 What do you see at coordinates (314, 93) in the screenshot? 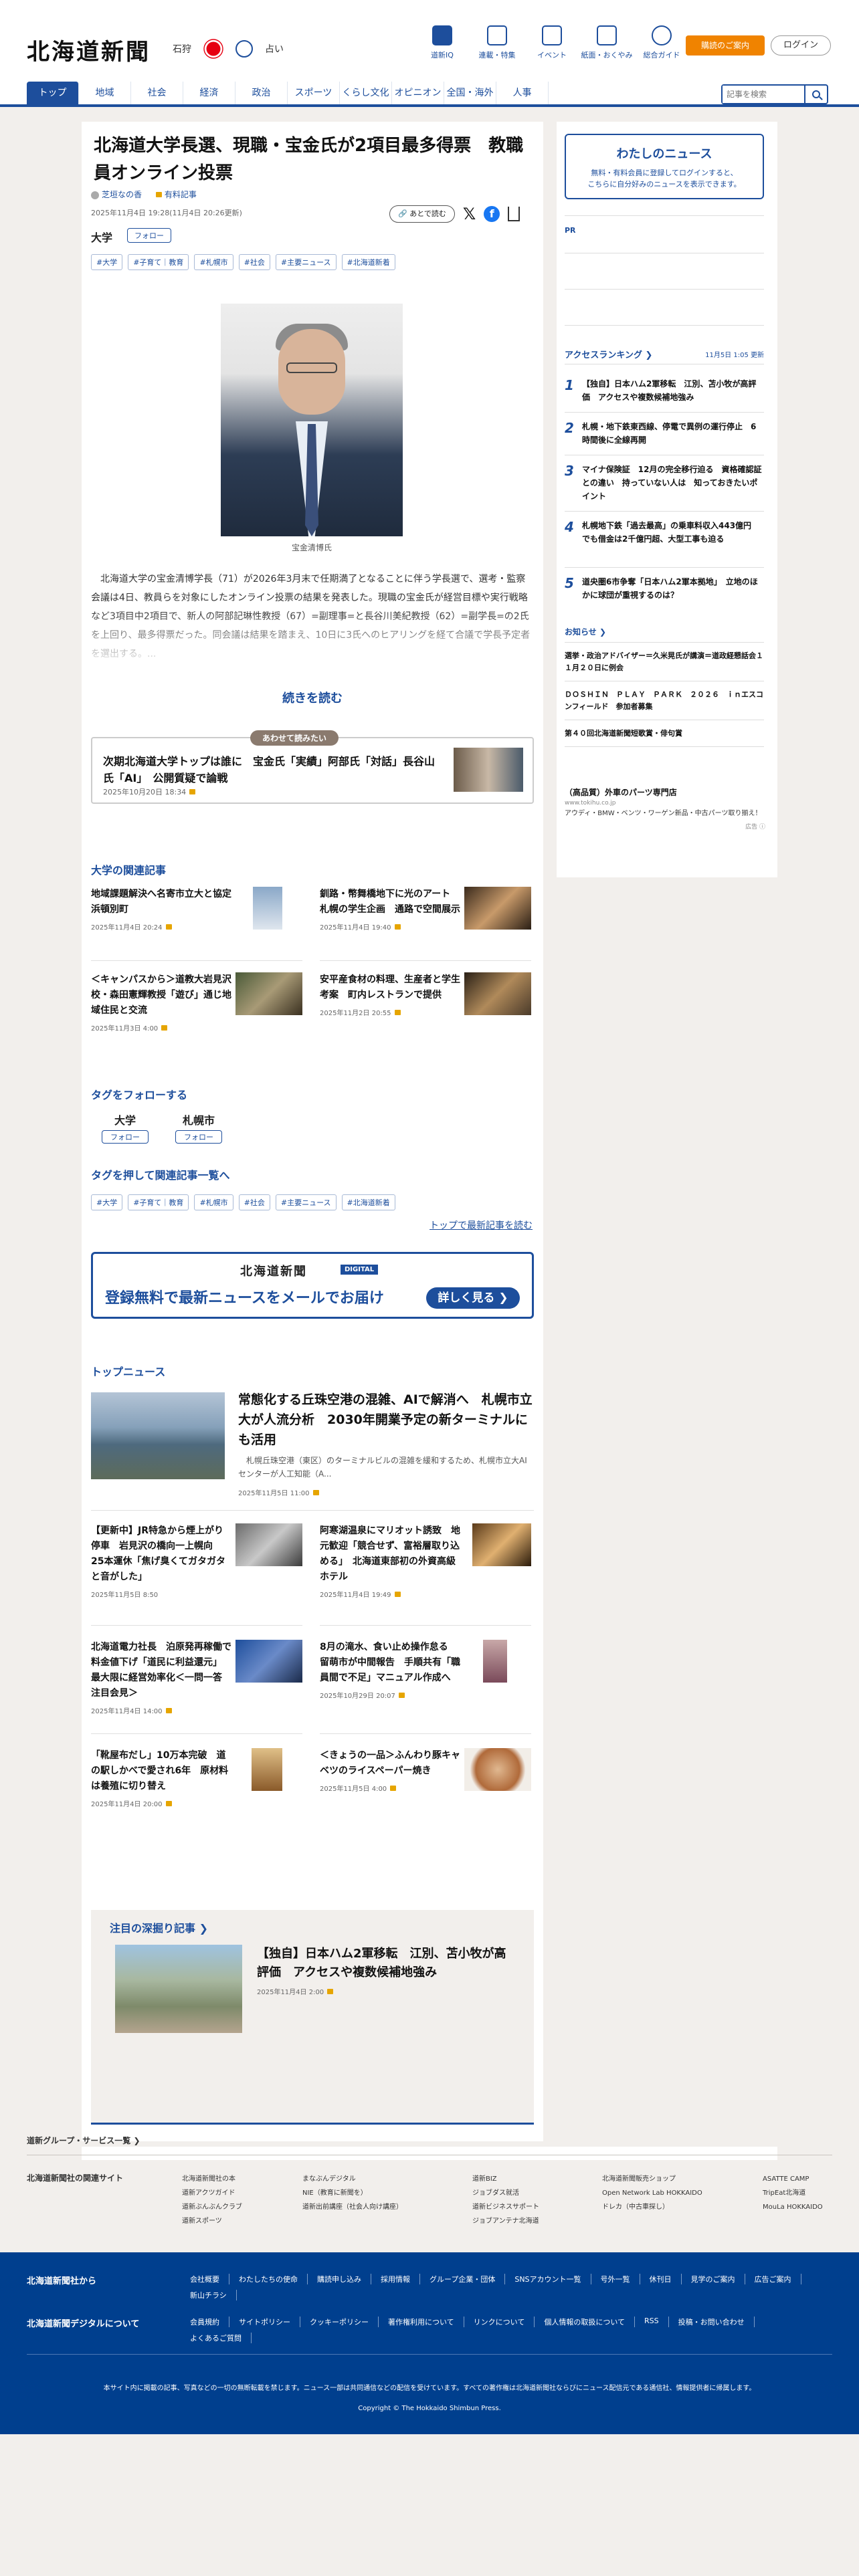
I see `nav-sports: スポーツ` at bounding box center [314, 93].